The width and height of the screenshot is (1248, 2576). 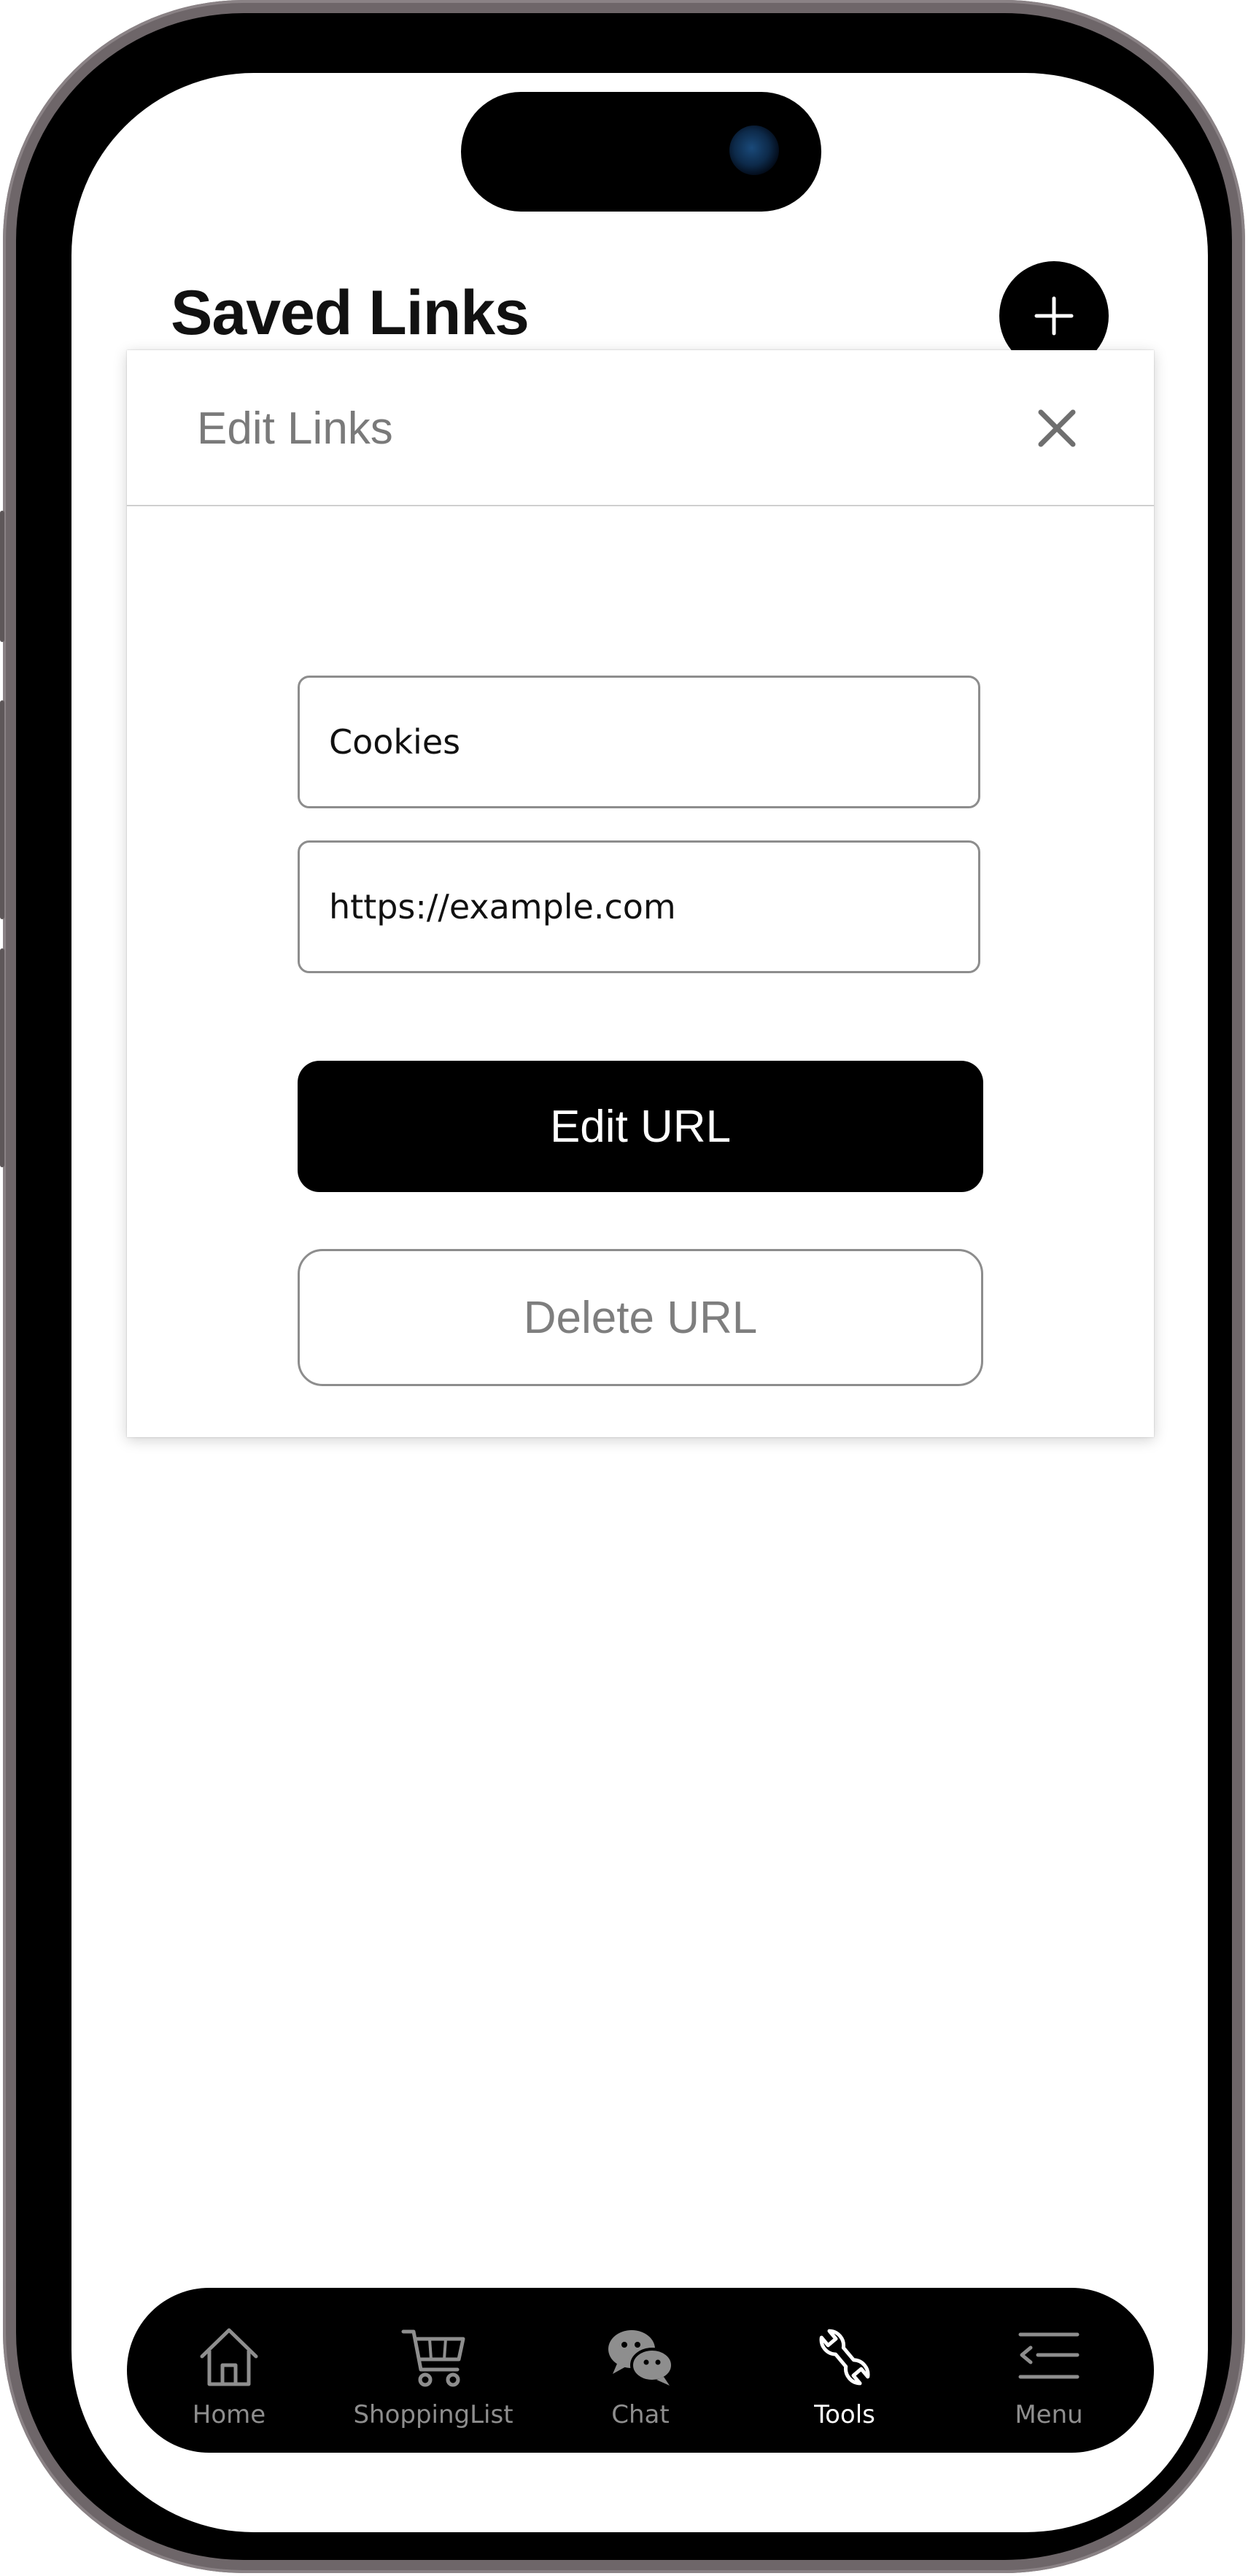 I want to click on delete-url-button: Delete URL, so click(x=640, y=1317).